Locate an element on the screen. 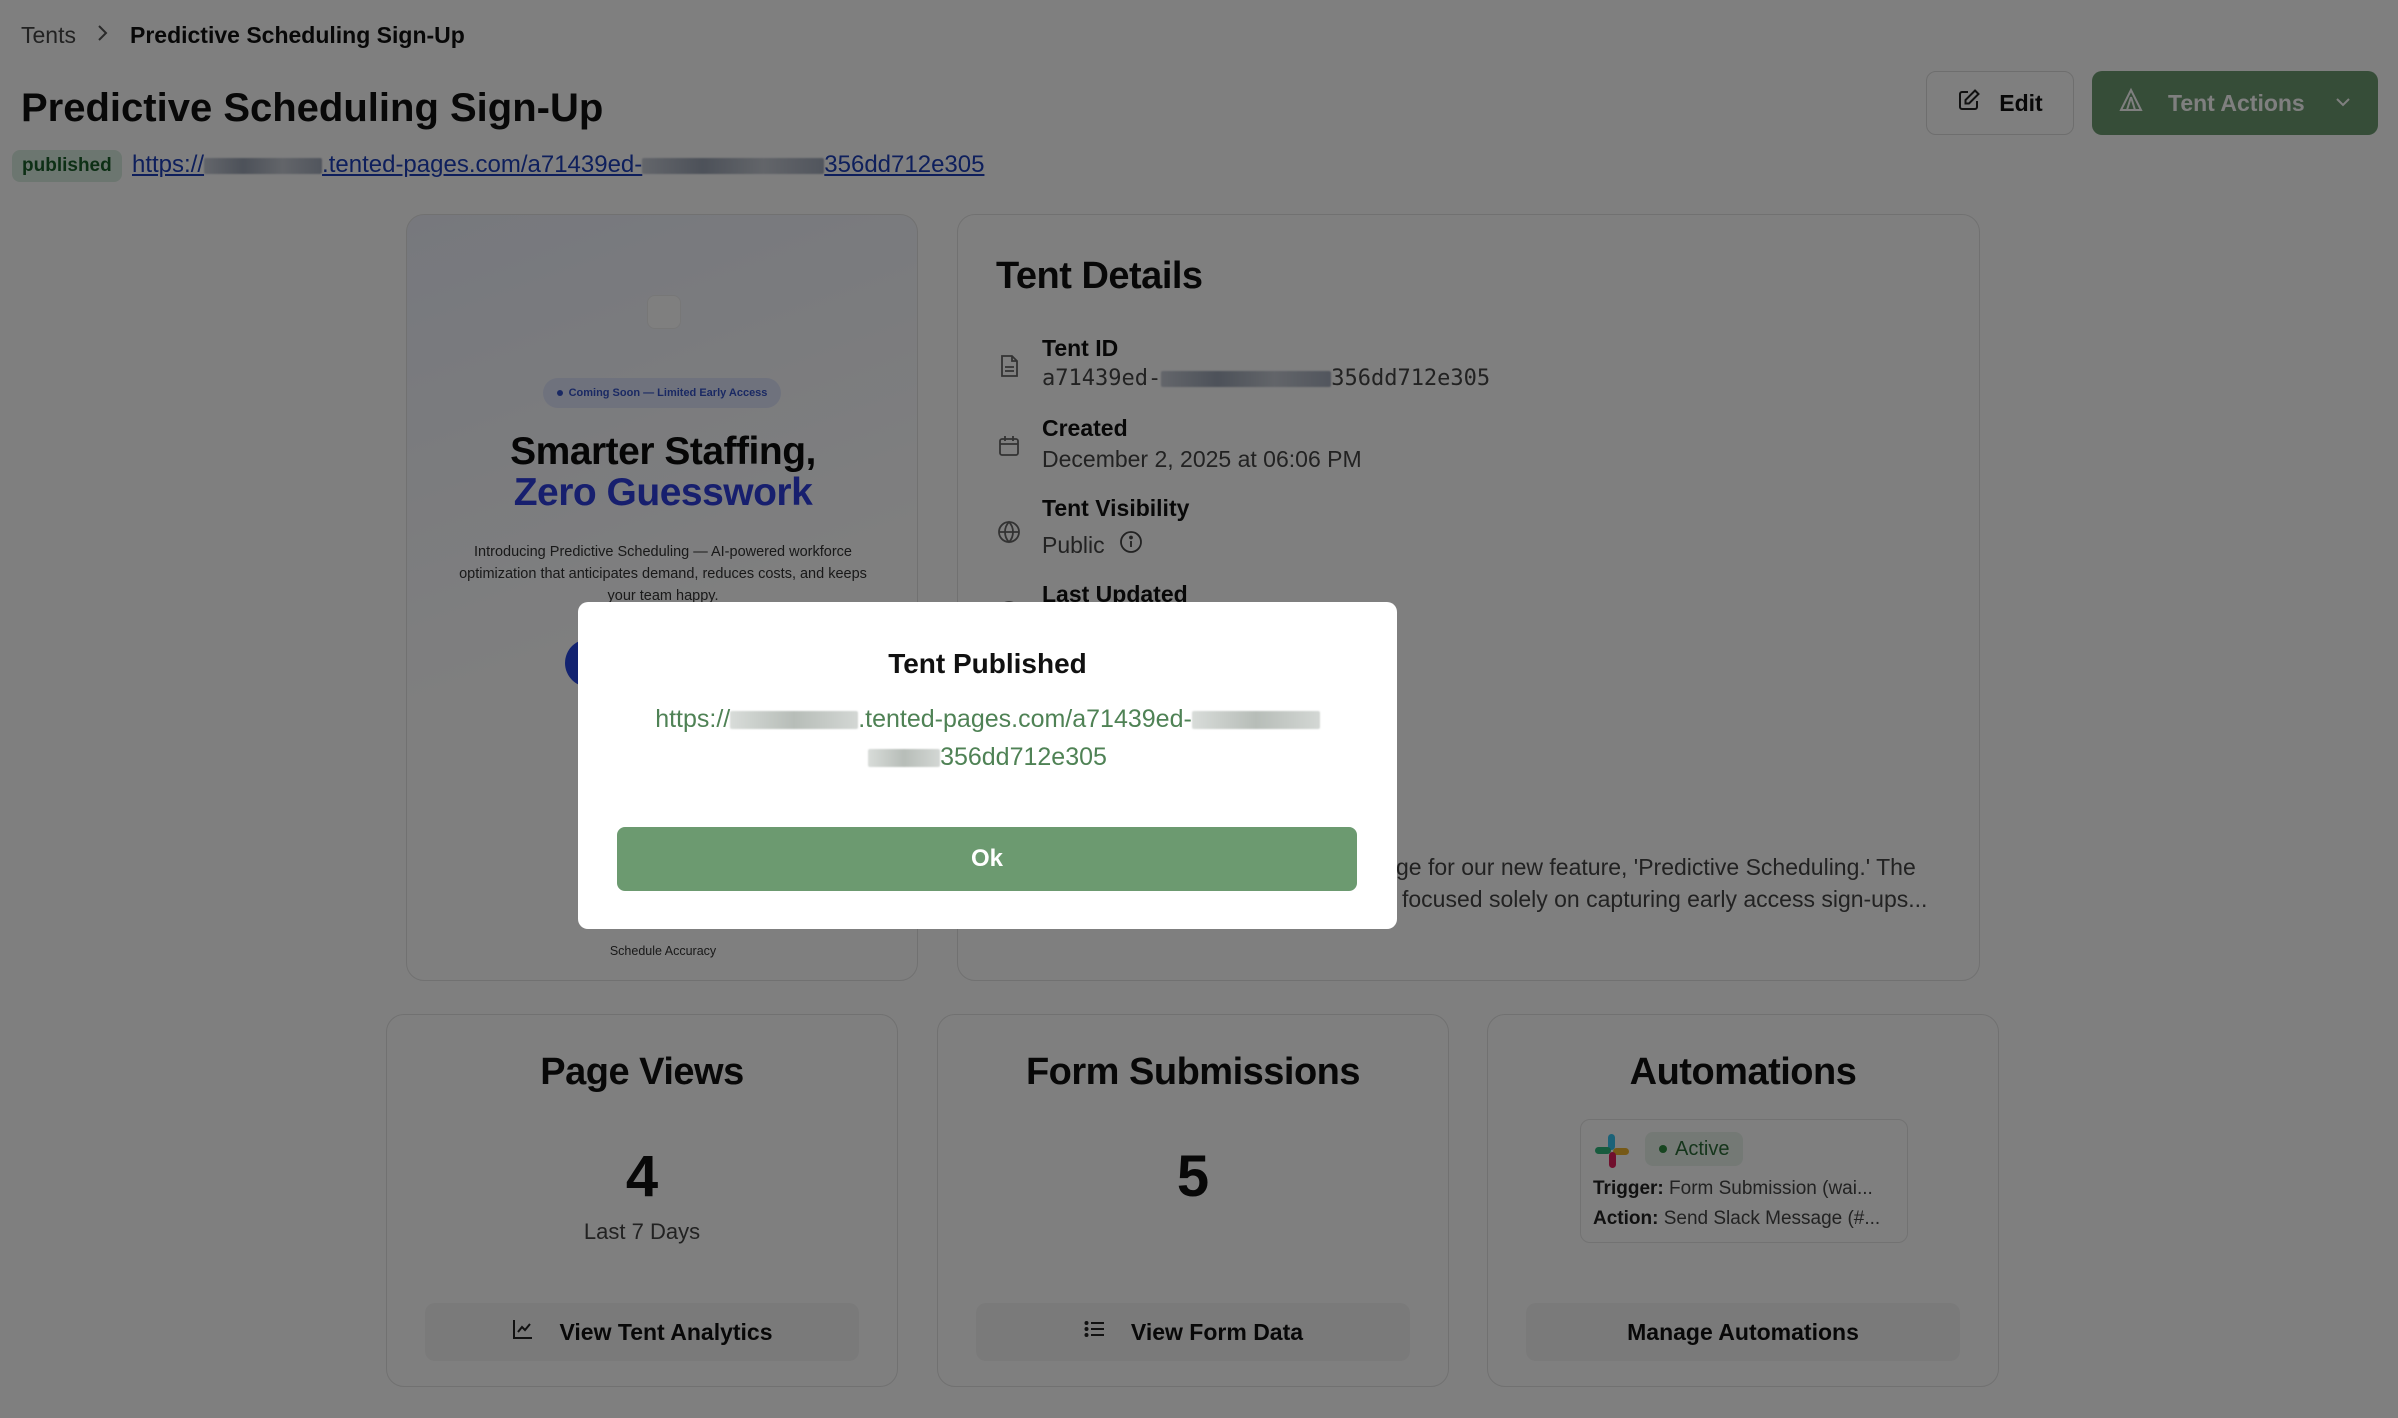  redacted-id-segment is located at coordinates (1255, 720).